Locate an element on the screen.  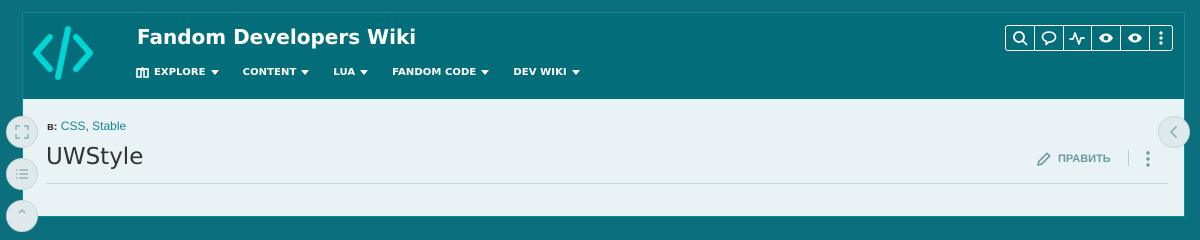
more-tools-button is located at coordinates (1161, 38).